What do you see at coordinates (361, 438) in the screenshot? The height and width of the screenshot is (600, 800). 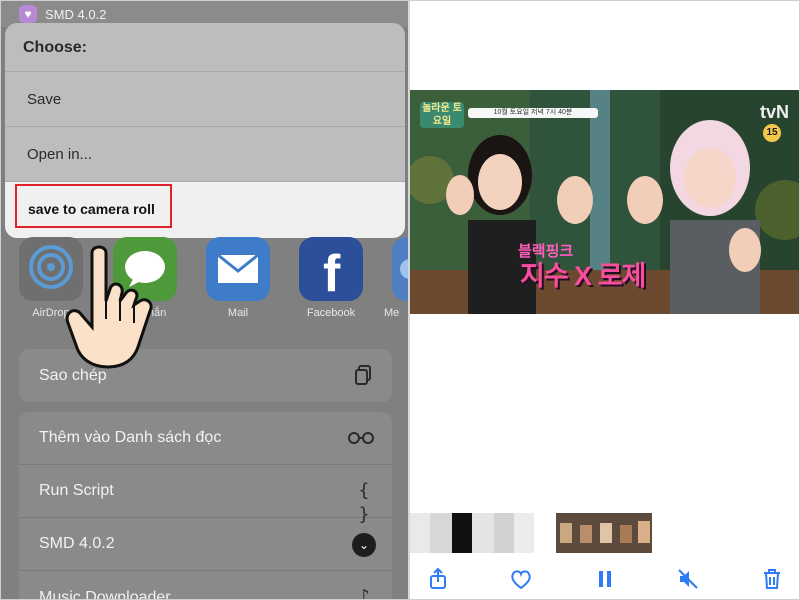 I see `glasses-icon` at bounding box center [361, 438].